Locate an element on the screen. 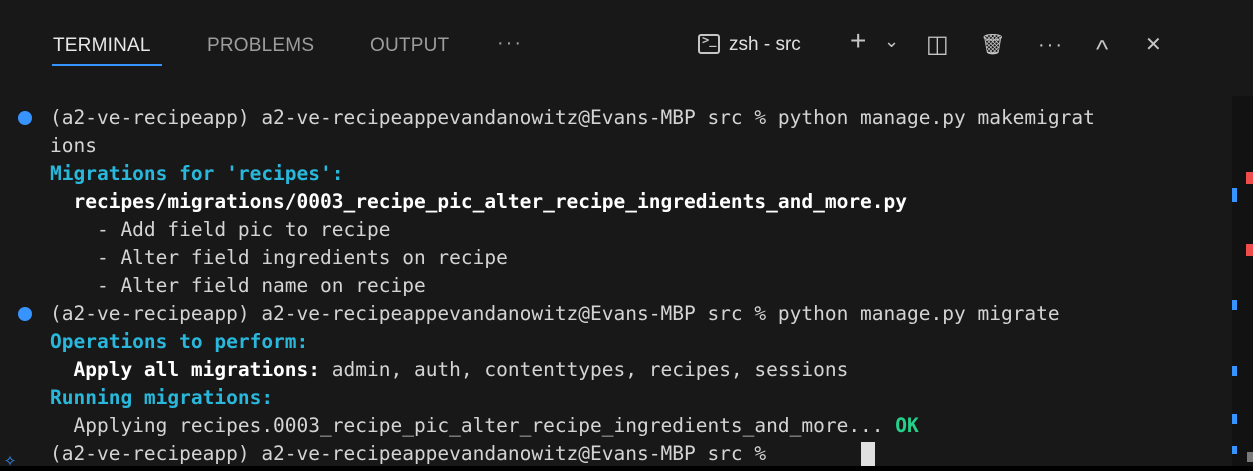  terminal-scrollbar is located at coordinates (1242, 281).